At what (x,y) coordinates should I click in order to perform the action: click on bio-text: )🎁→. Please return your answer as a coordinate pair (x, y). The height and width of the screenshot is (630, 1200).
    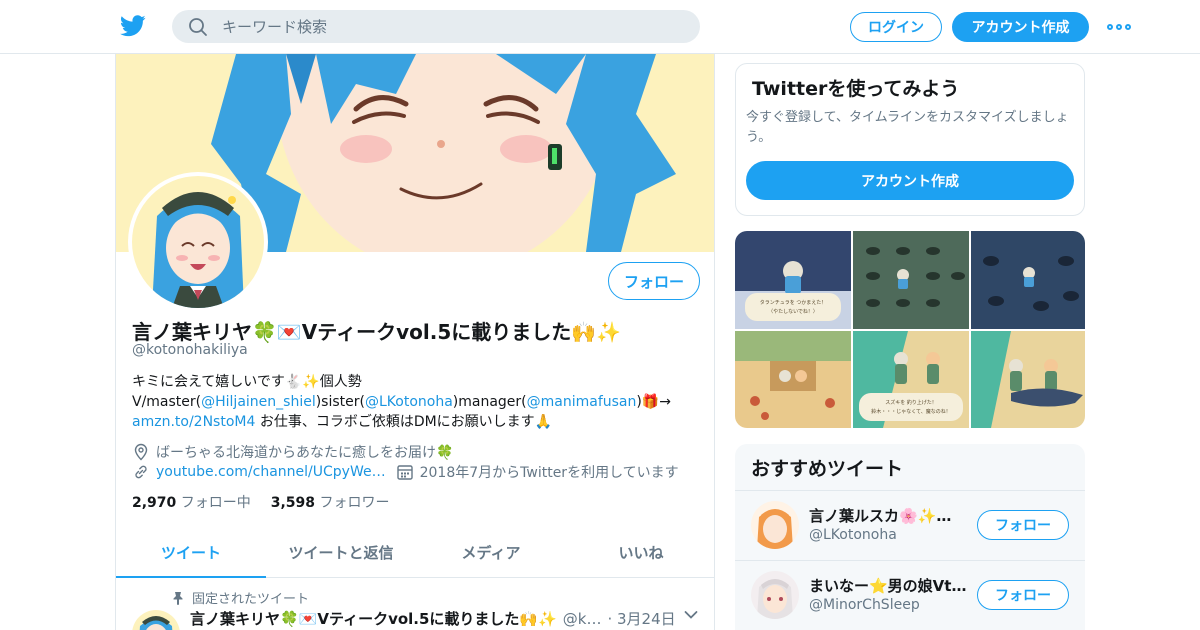
    Looking at the image, I should click on (654, 402).